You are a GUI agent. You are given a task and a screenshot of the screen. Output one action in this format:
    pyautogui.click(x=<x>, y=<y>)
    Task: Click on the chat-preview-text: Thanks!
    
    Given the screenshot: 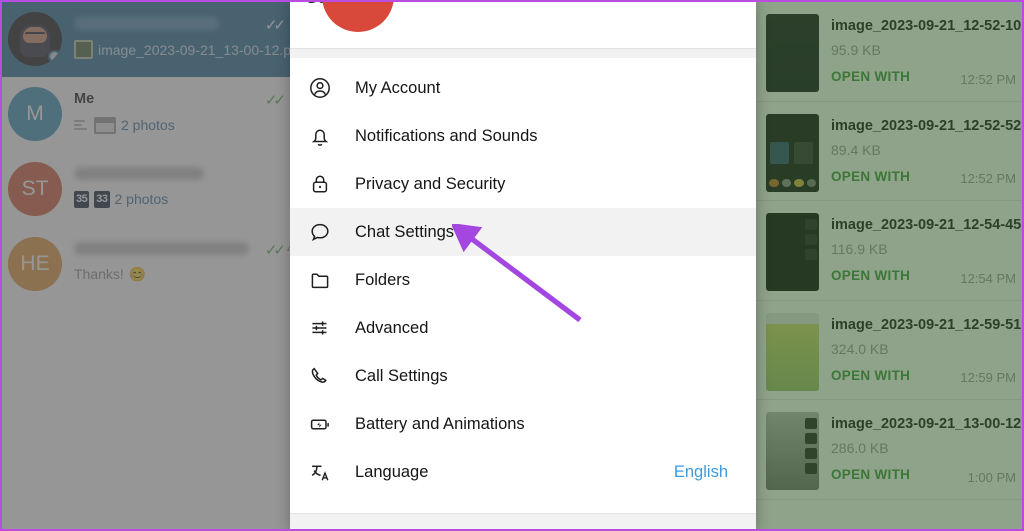 What is the action you would take?
    pyautogui.click(x=99, y=274)
    